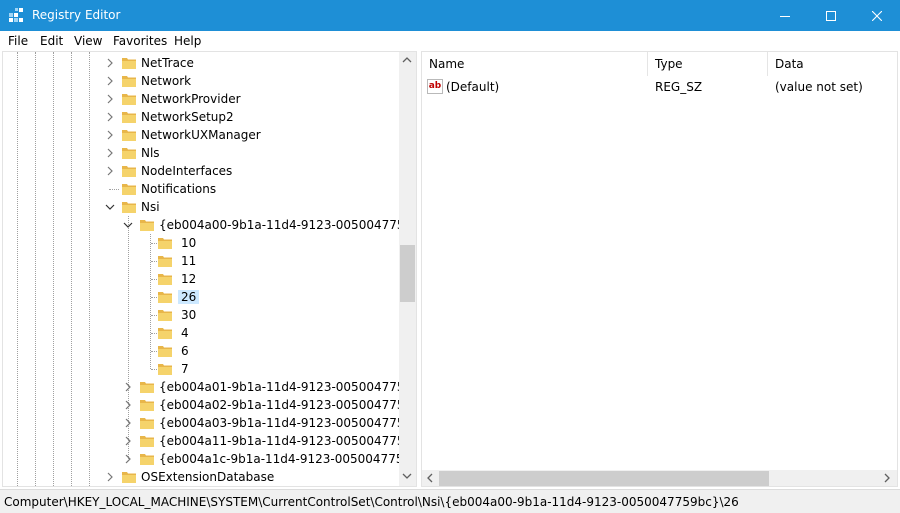 Image resolution: width=900 pixels, height=513 pixels. Describe the element at coordinates (201, 315) in the screenshot. I see `tree-item: 30` at that location.